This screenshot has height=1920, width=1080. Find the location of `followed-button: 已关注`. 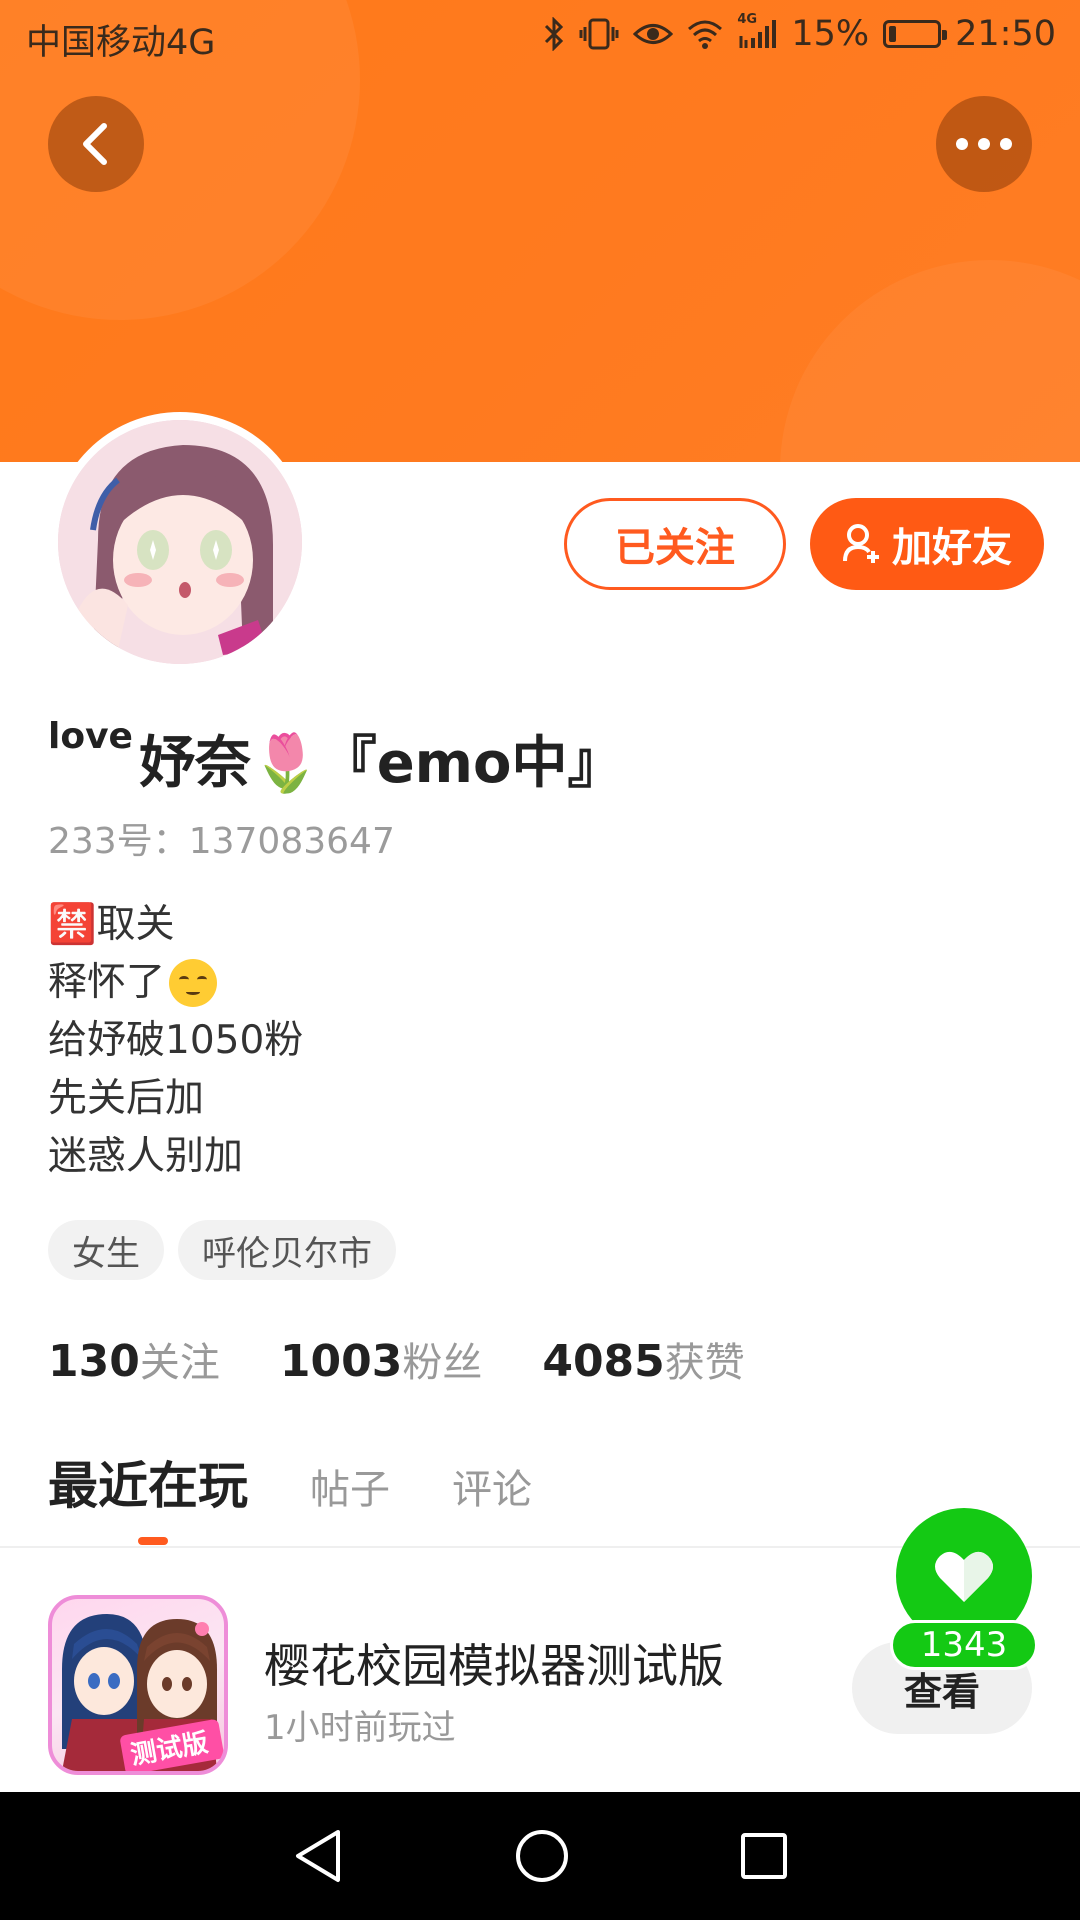

followed-button: 已关注 is located at coordinates (675, 544).